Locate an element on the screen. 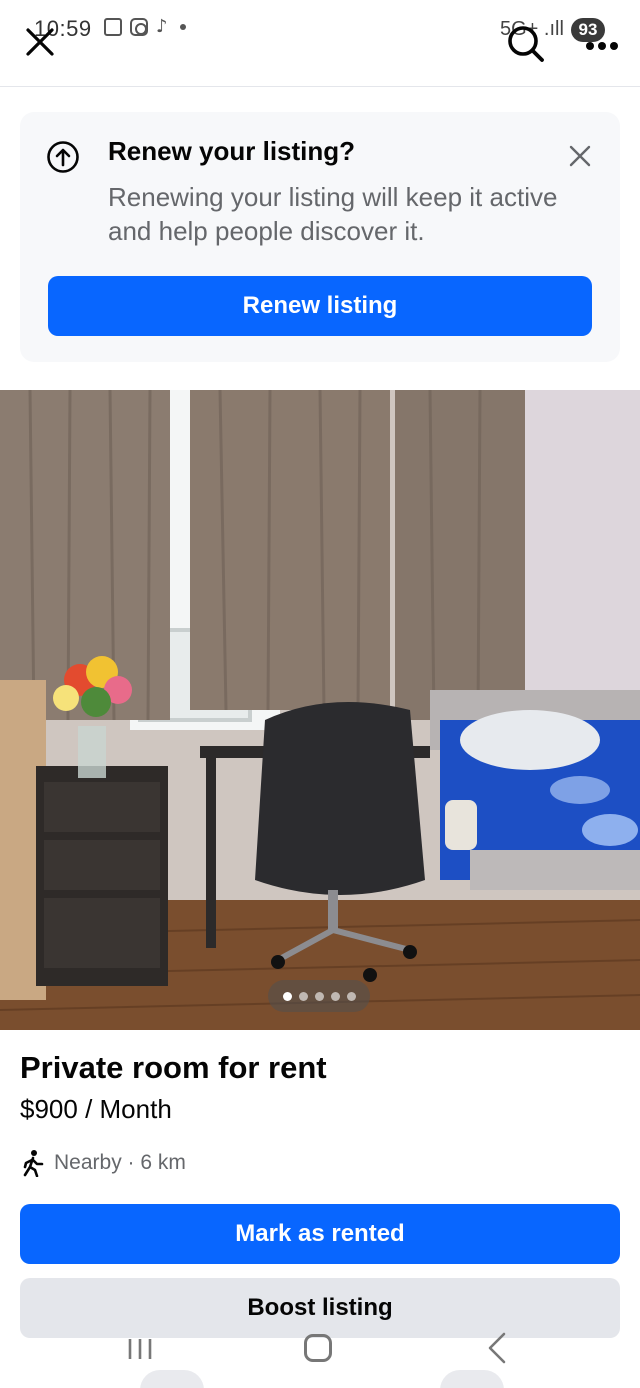 The image size is (640, 1388). location-text: Nearby · 6 km is located at coordinates (120, 1162).